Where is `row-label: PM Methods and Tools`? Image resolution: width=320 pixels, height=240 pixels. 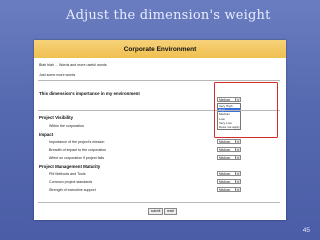 row-label: PM Methods and Tools is located at coordinates (67, 174).